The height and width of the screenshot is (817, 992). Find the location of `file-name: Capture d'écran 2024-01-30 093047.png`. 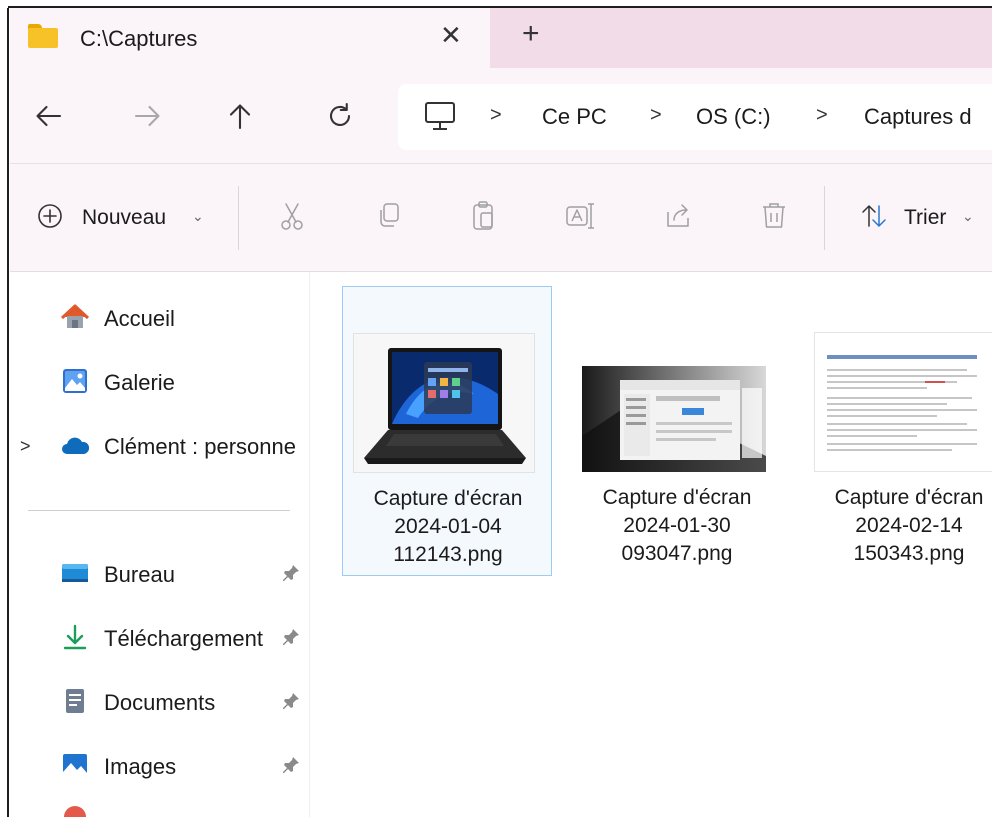

file-name: Capture d'écran 2024-01-30 093047.png is located at coordinates (677, 526).